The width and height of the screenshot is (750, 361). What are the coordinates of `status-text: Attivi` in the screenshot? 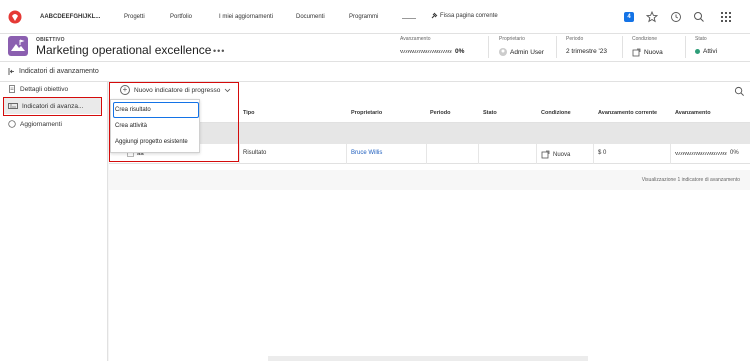 It's located at (710, 51).